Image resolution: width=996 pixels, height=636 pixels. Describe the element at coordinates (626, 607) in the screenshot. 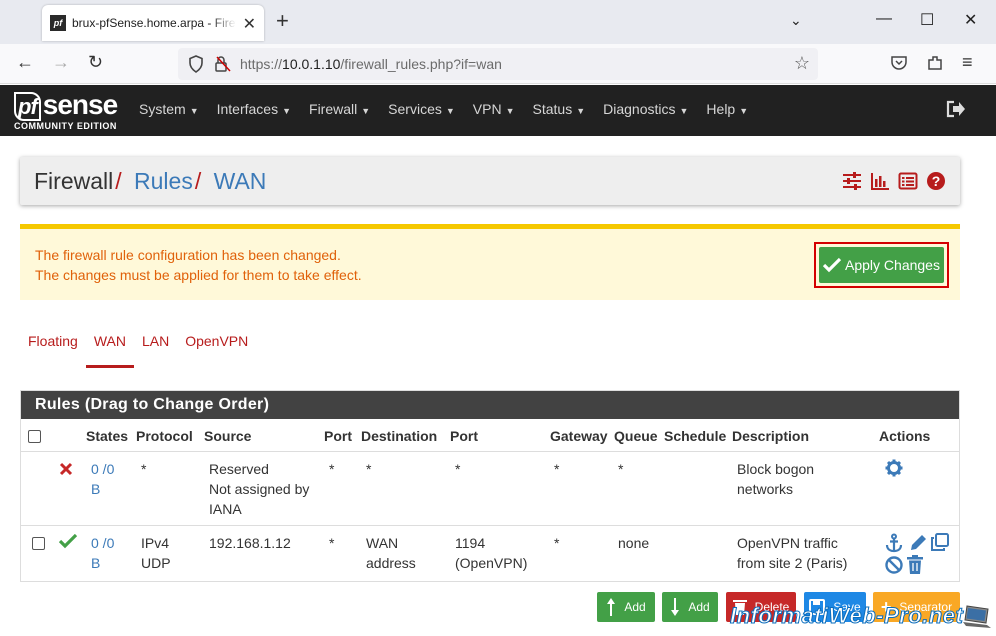

I see `add-top-button: Add` at that location.